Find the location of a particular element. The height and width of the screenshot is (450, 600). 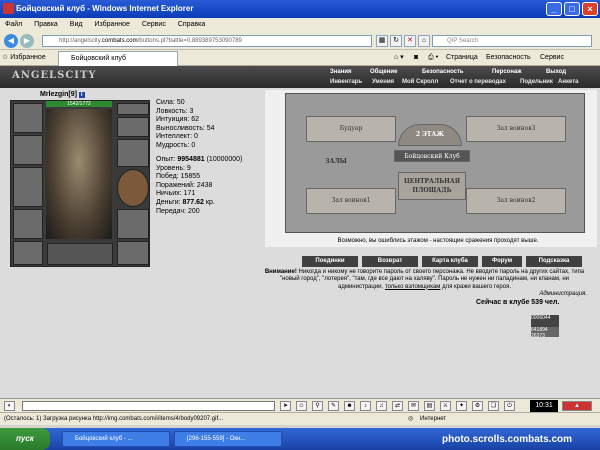

nav-profile: Анкета is located at coordinates (568, 82).